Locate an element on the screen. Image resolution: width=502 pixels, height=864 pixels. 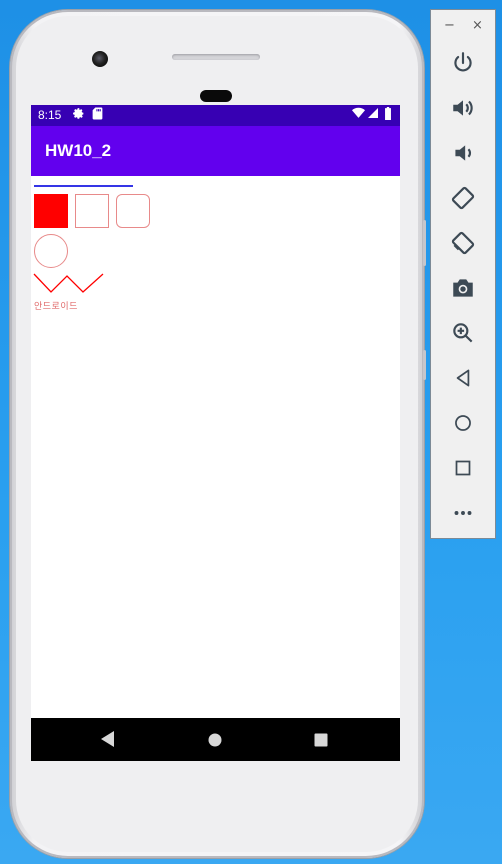
emulator-toolbar: − × is located at coordinates (463, 274).